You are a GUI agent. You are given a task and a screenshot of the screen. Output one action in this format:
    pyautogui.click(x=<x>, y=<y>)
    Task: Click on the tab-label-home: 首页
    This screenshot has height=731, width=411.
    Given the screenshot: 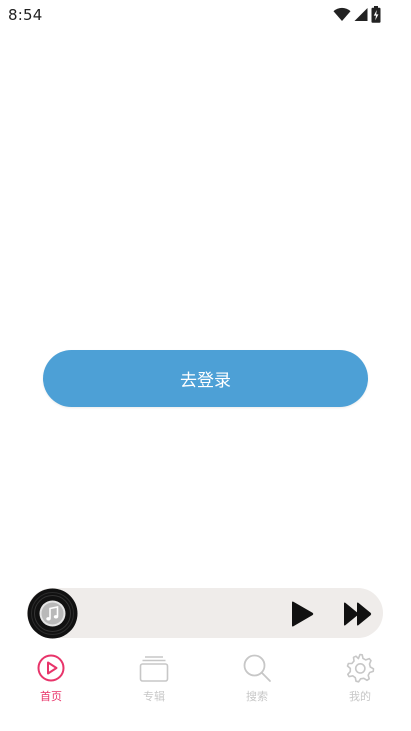 What is the action you would take?
    pyautogui.click(x=51, y=696)
    